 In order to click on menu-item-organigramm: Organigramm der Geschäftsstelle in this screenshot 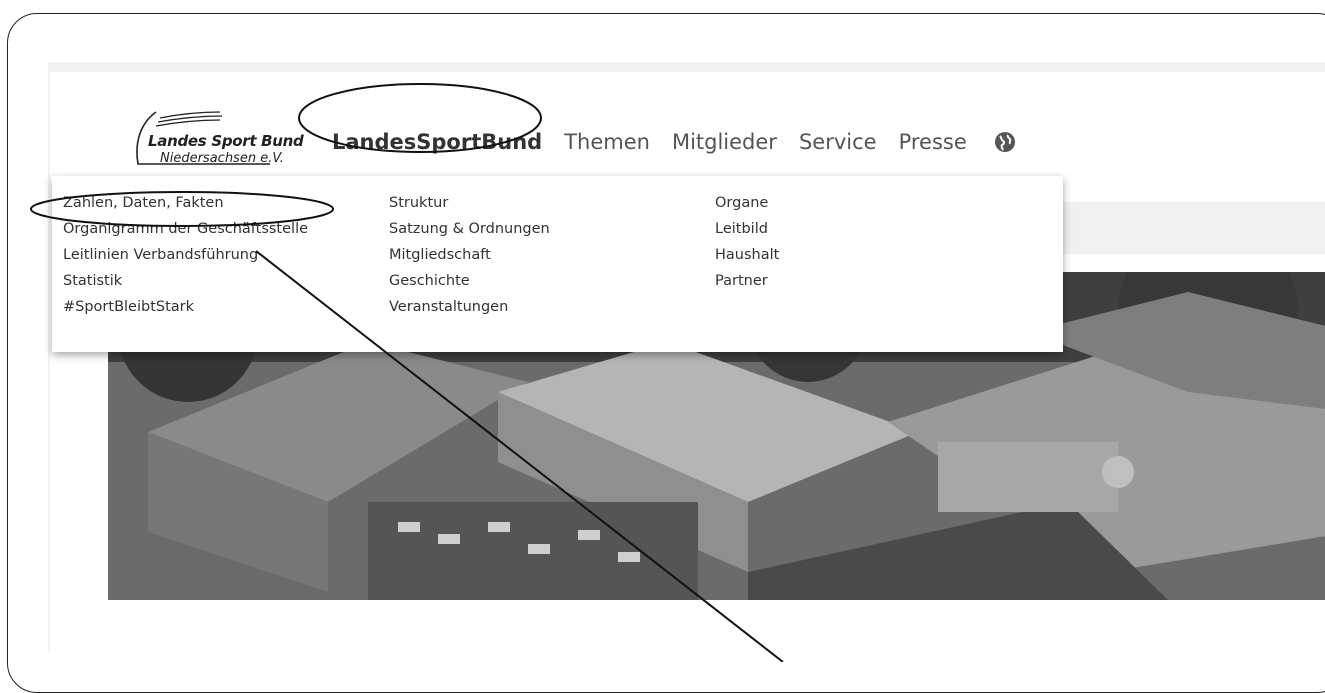, I will do `click(185, 229)`.